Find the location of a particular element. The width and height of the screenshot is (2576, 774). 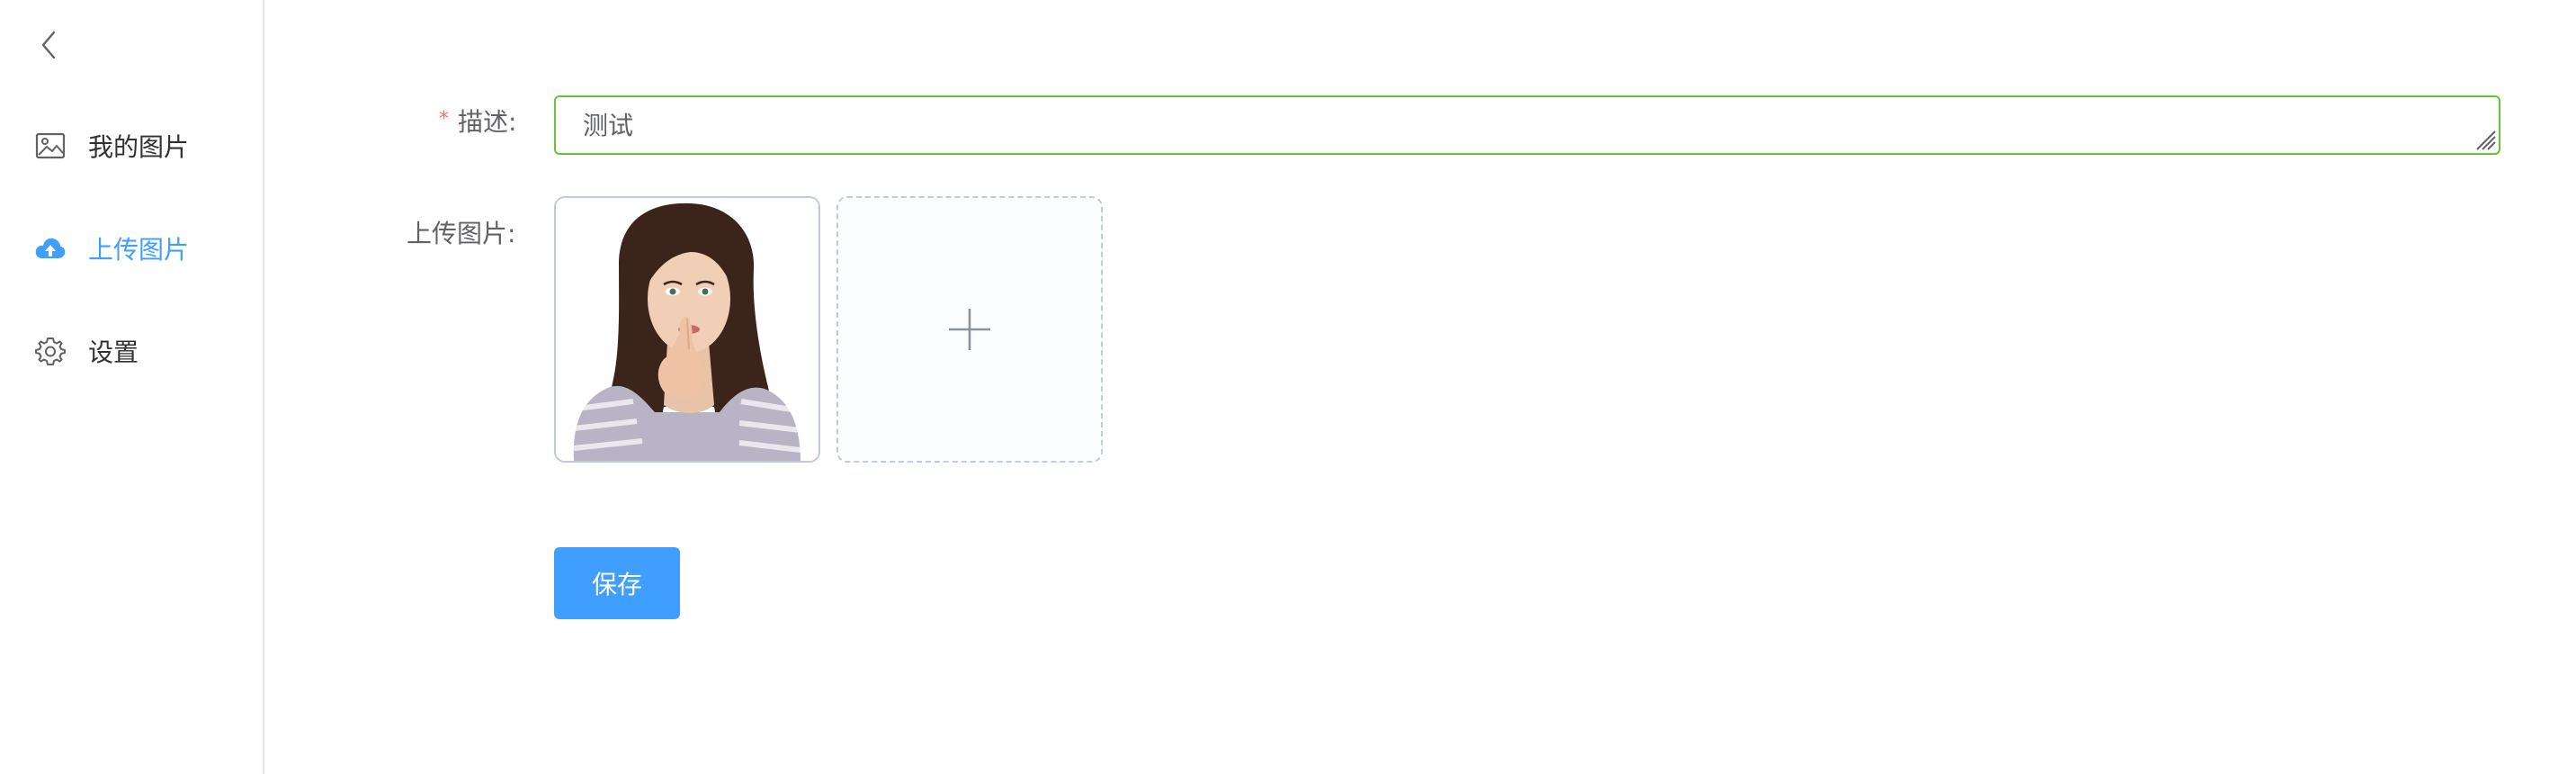

description-label-text: 描述: is located at coordinates (487, 122).